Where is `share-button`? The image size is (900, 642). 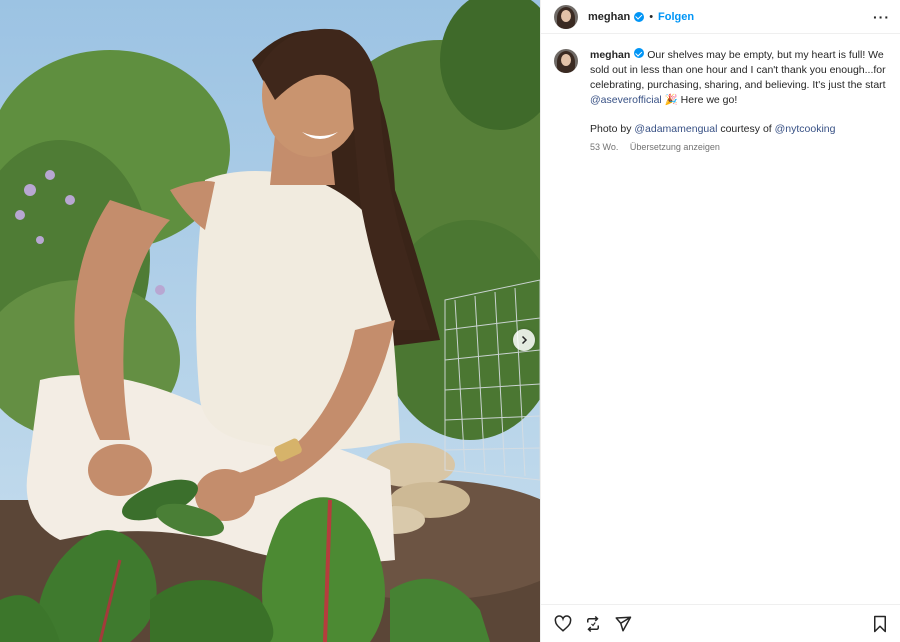 share-button is located at coordinates (623, 624).